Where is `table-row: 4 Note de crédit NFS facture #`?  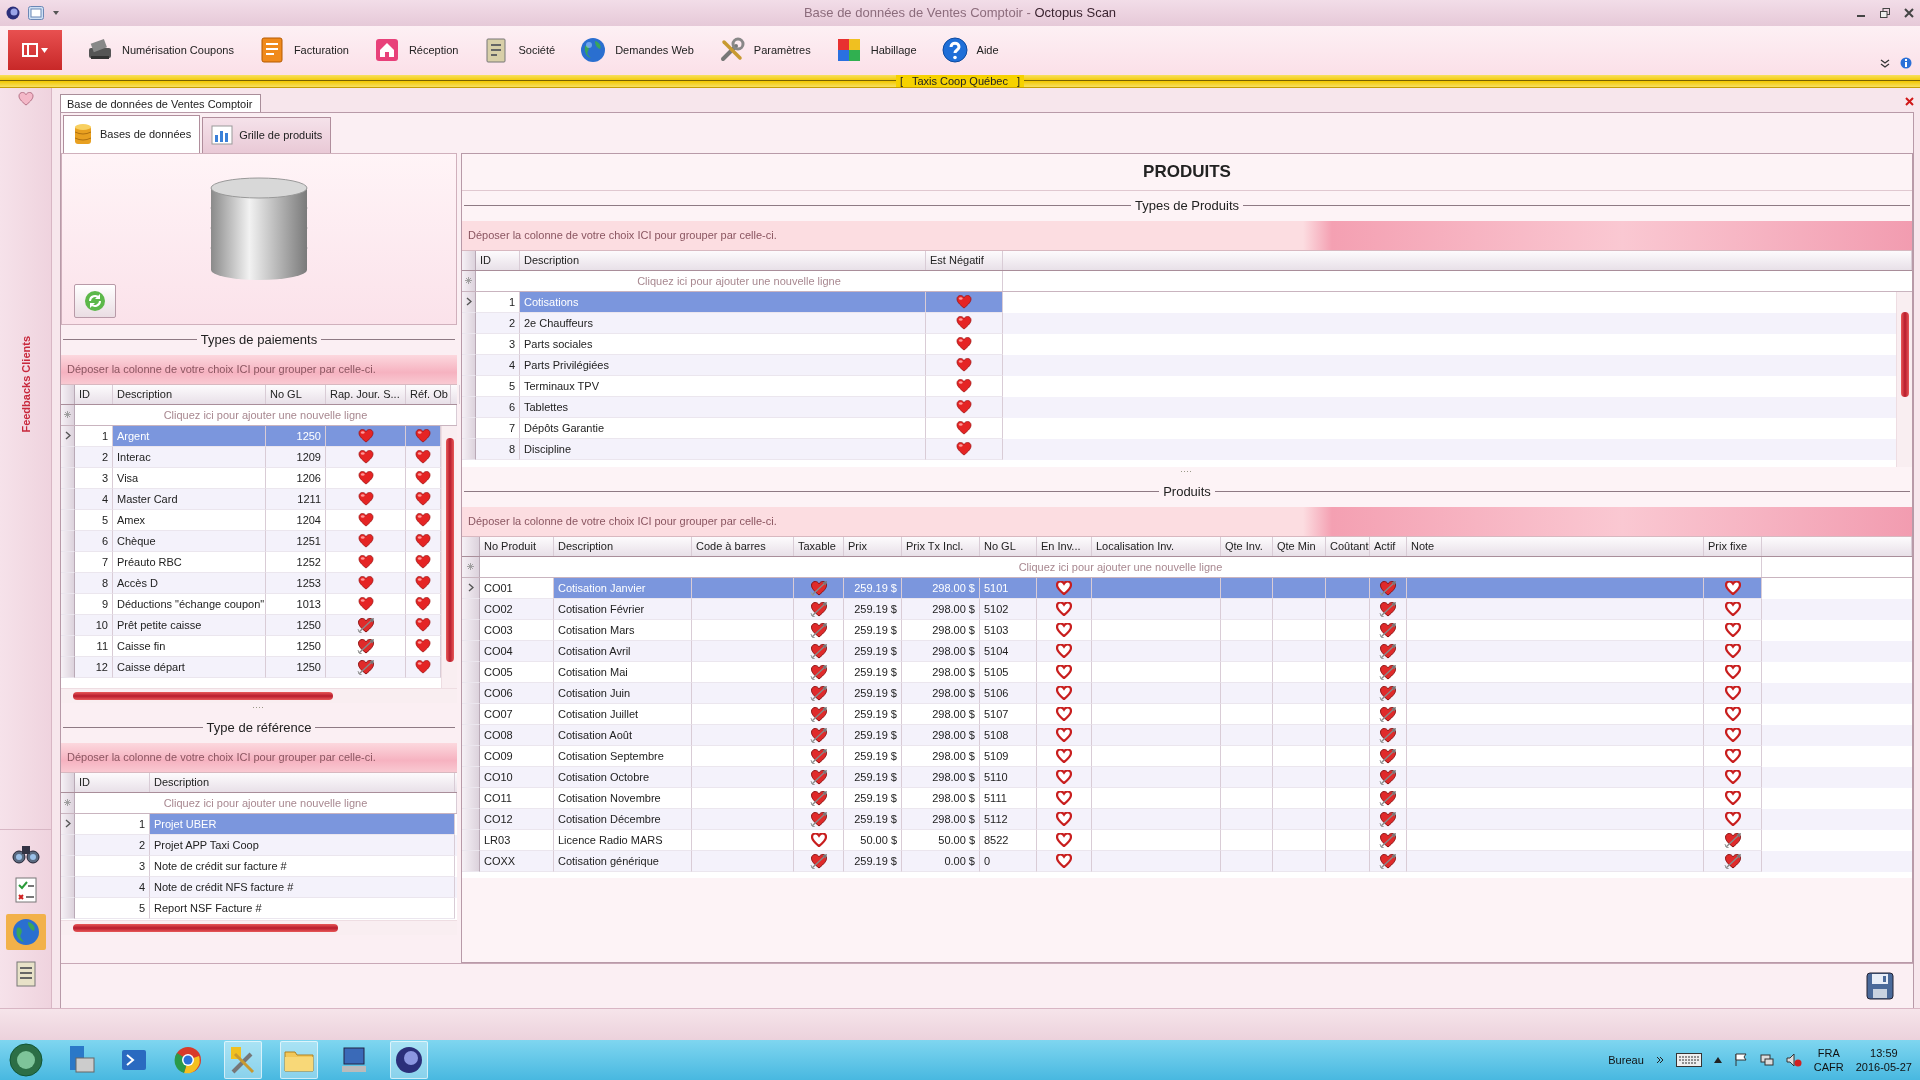
table-row: 4 Note de crédit NFS facture # is located at coordinates (259, 887).